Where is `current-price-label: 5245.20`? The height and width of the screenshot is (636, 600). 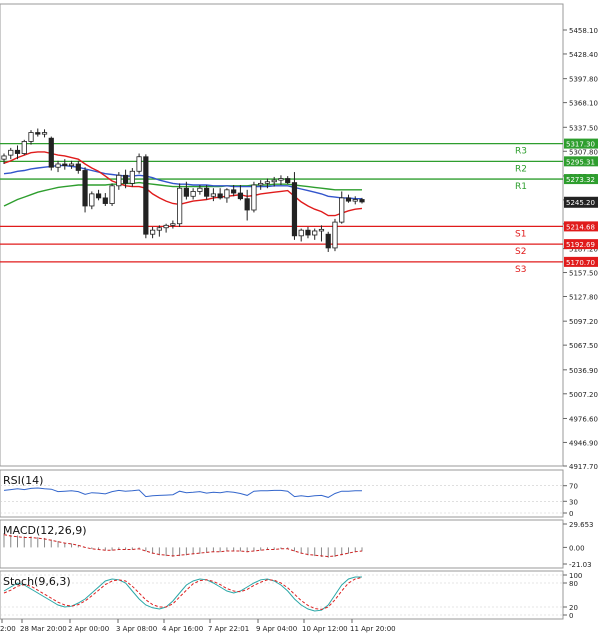
current-price-label: 5245.20 is located at coordinates (580, 203).